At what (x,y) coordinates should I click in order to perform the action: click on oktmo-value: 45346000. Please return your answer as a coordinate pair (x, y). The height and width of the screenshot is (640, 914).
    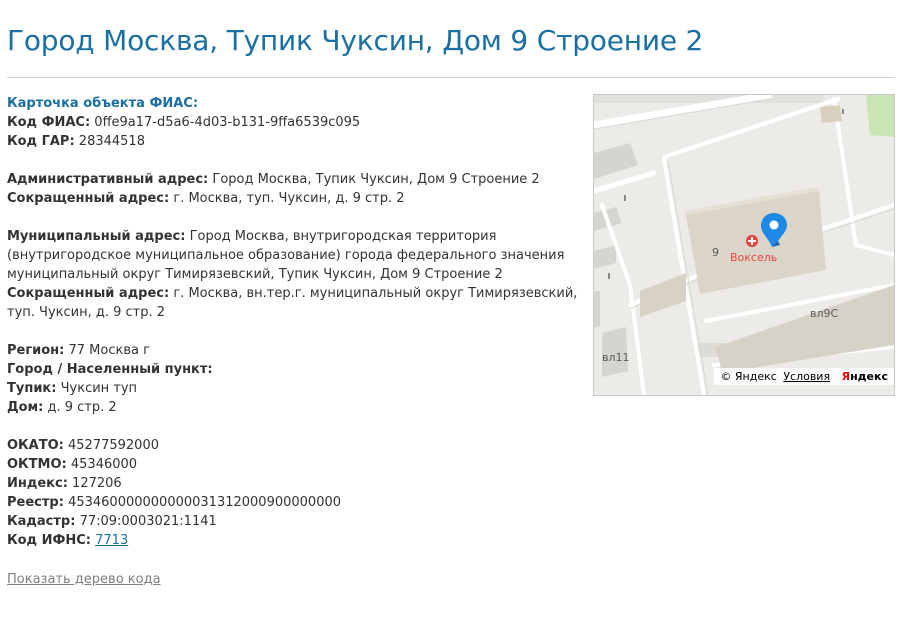
    Looking at the image, I should click on (104, 464).